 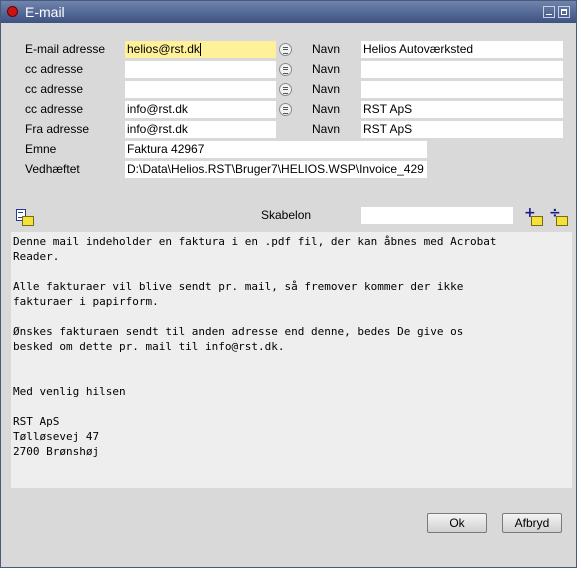 I want to click on title-bar: E-mail, so click(x=288, y=12).